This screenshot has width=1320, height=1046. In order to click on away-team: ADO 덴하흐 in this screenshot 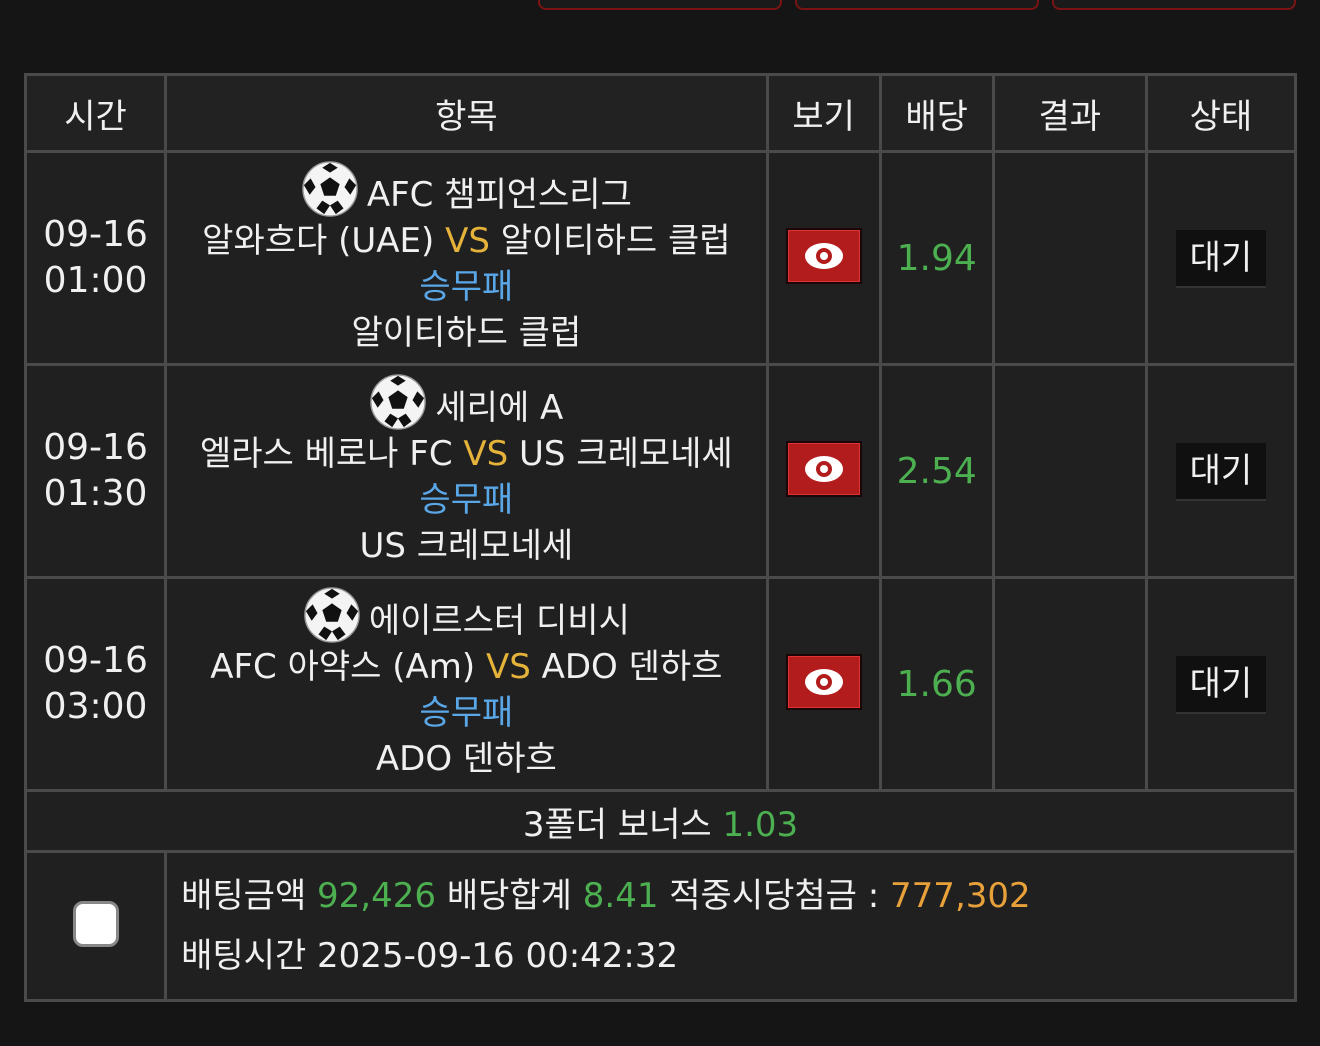, I will do `click(632, 667)`.